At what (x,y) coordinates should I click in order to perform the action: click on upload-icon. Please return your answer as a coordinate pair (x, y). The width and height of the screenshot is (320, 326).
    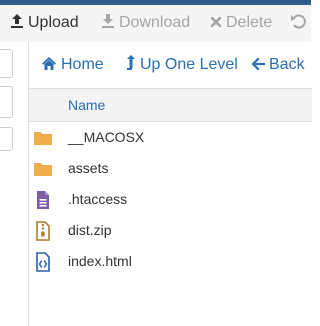
    Looking at the image, I should click on (17, 24).